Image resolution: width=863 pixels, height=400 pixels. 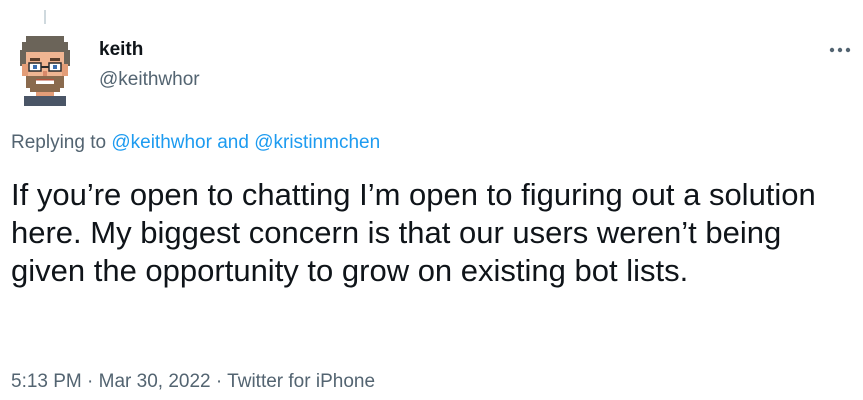 I want to click on tweet-source: Twitter for iPhone, so click(x=301, y=381).